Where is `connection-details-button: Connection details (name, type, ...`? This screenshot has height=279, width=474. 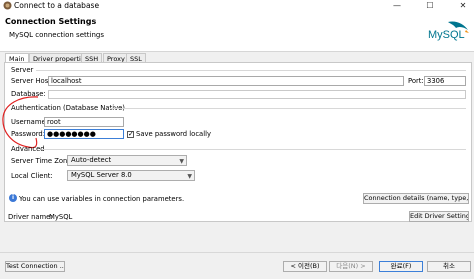
connection-details-button: Connection details (name, type, ... is located at coordinates (416, 198).